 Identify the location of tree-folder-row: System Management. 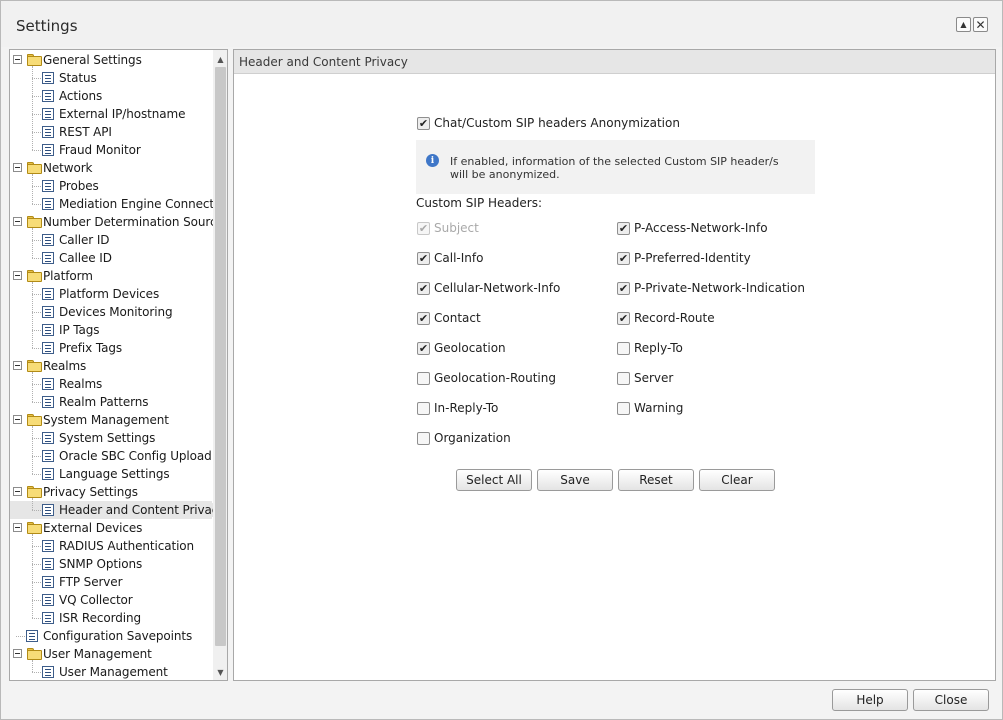
(111, 420).